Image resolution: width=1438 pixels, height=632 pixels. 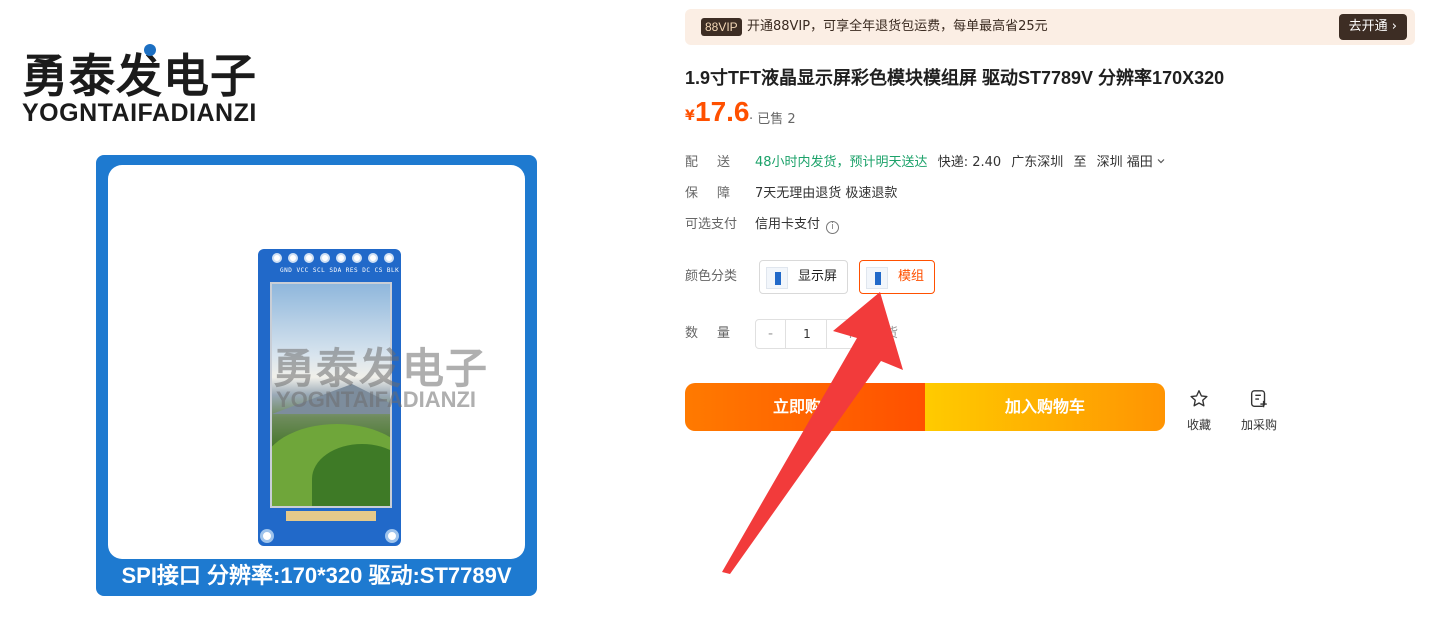 What do you see at coordinates (1199, 398) in the screenshot?
I see `star-icon` at bounding box center [1199, 398].